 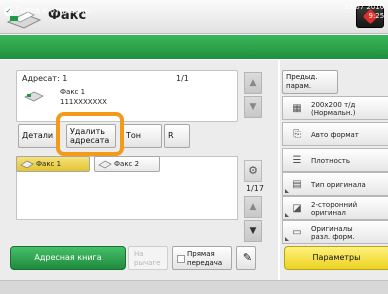 I want to click on tab-scroll-up-button: ▲, so click(x=253, y=207).